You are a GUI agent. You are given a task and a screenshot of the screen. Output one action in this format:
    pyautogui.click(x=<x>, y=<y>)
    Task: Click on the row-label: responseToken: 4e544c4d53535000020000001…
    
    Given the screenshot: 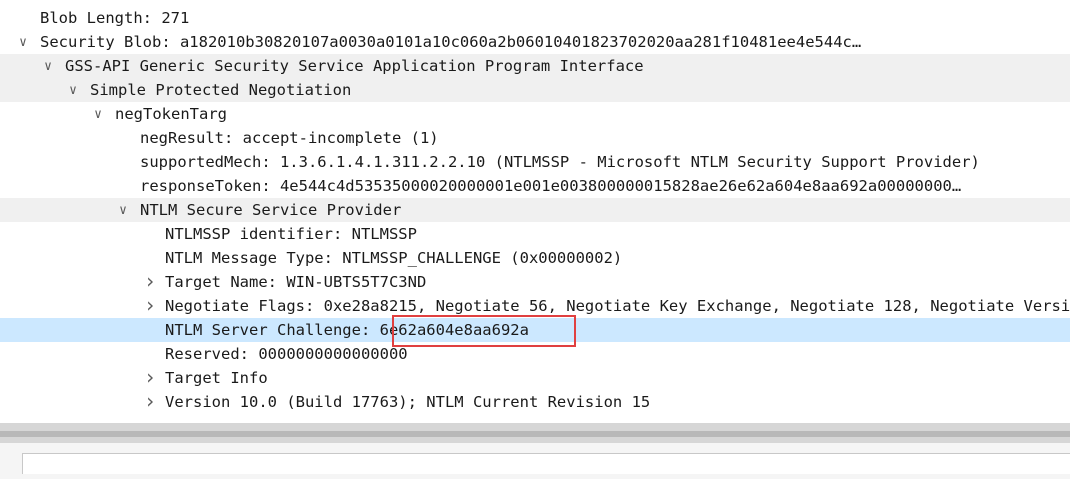 What is the action you would take?
    pyautogui.click(x=551, y=186)
    